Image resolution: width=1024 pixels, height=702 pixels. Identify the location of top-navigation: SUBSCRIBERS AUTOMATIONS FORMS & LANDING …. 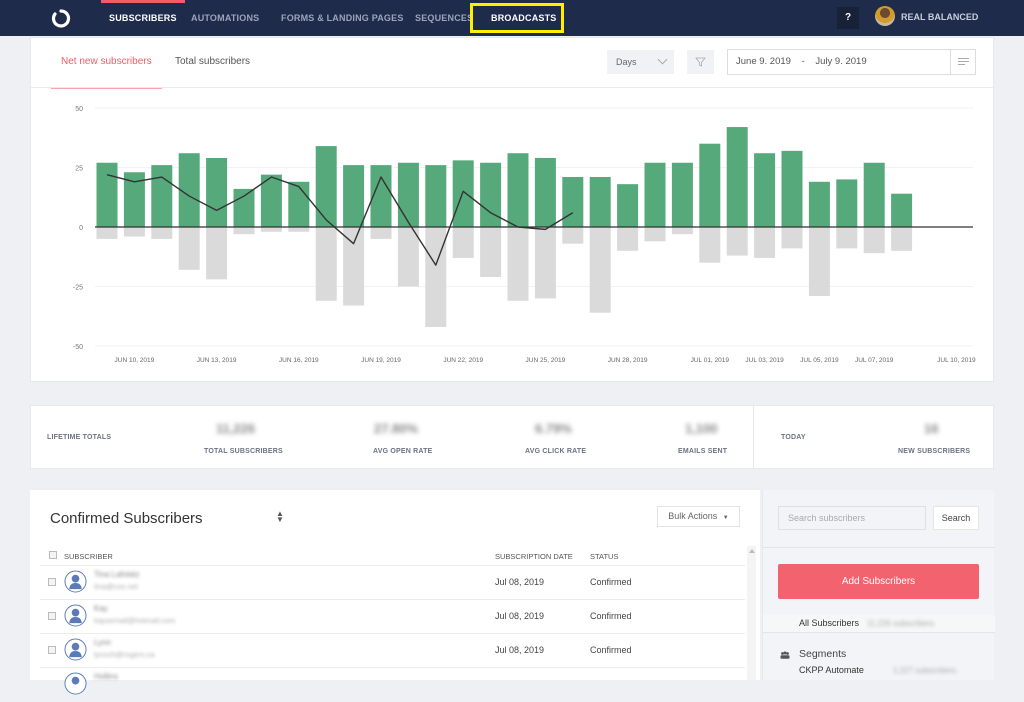
(512, 18).